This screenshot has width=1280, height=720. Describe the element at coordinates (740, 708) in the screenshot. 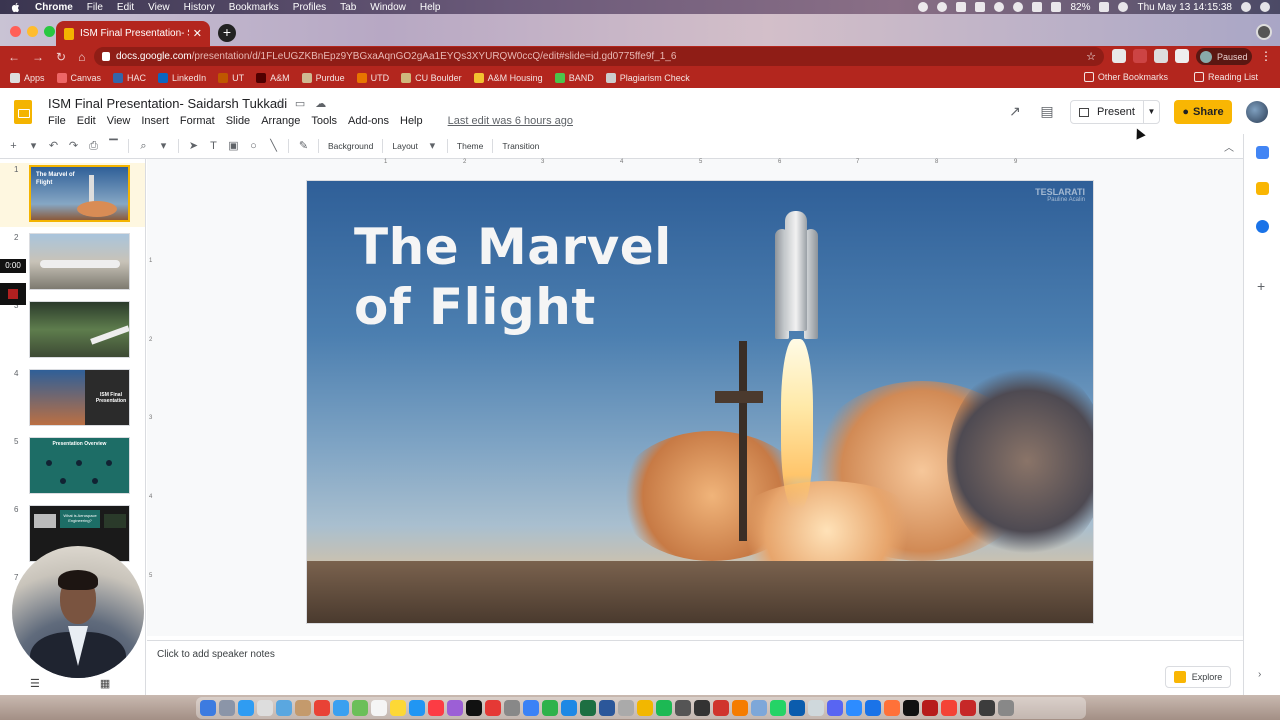

I see `powerpoint-icon` at that location.